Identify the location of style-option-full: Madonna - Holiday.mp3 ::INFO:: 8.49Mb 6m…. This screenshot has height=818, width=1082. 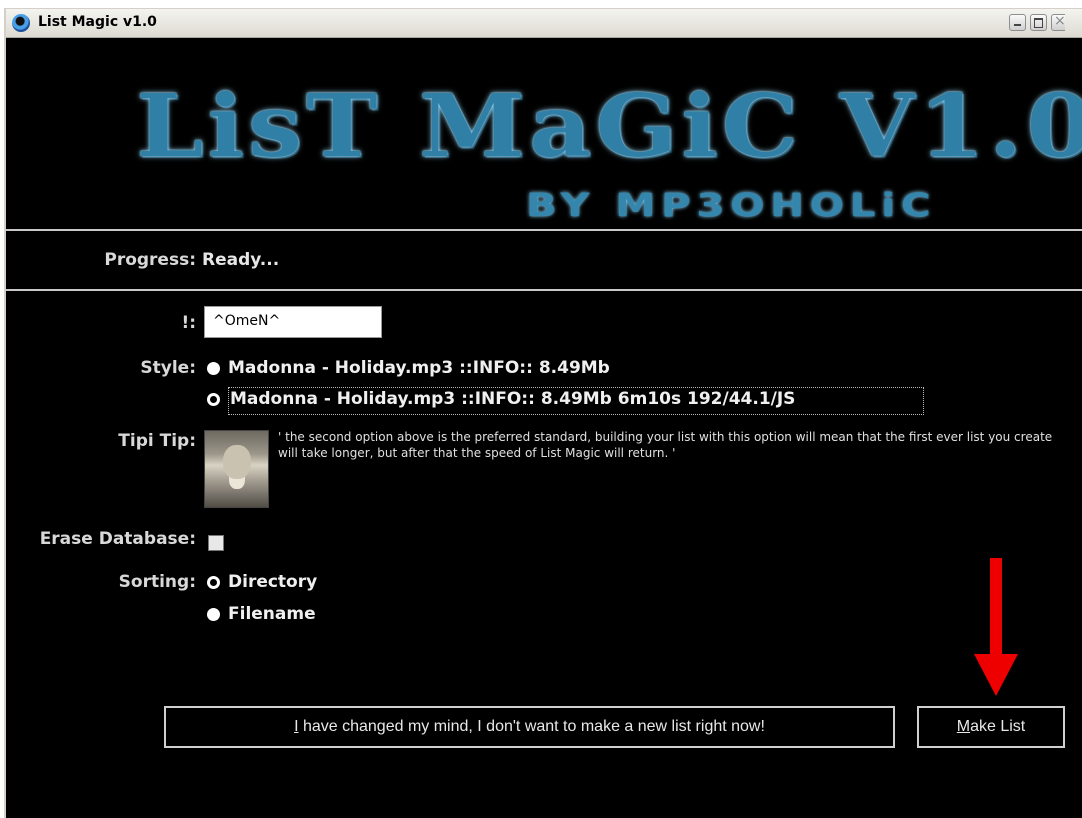
(512, 399).